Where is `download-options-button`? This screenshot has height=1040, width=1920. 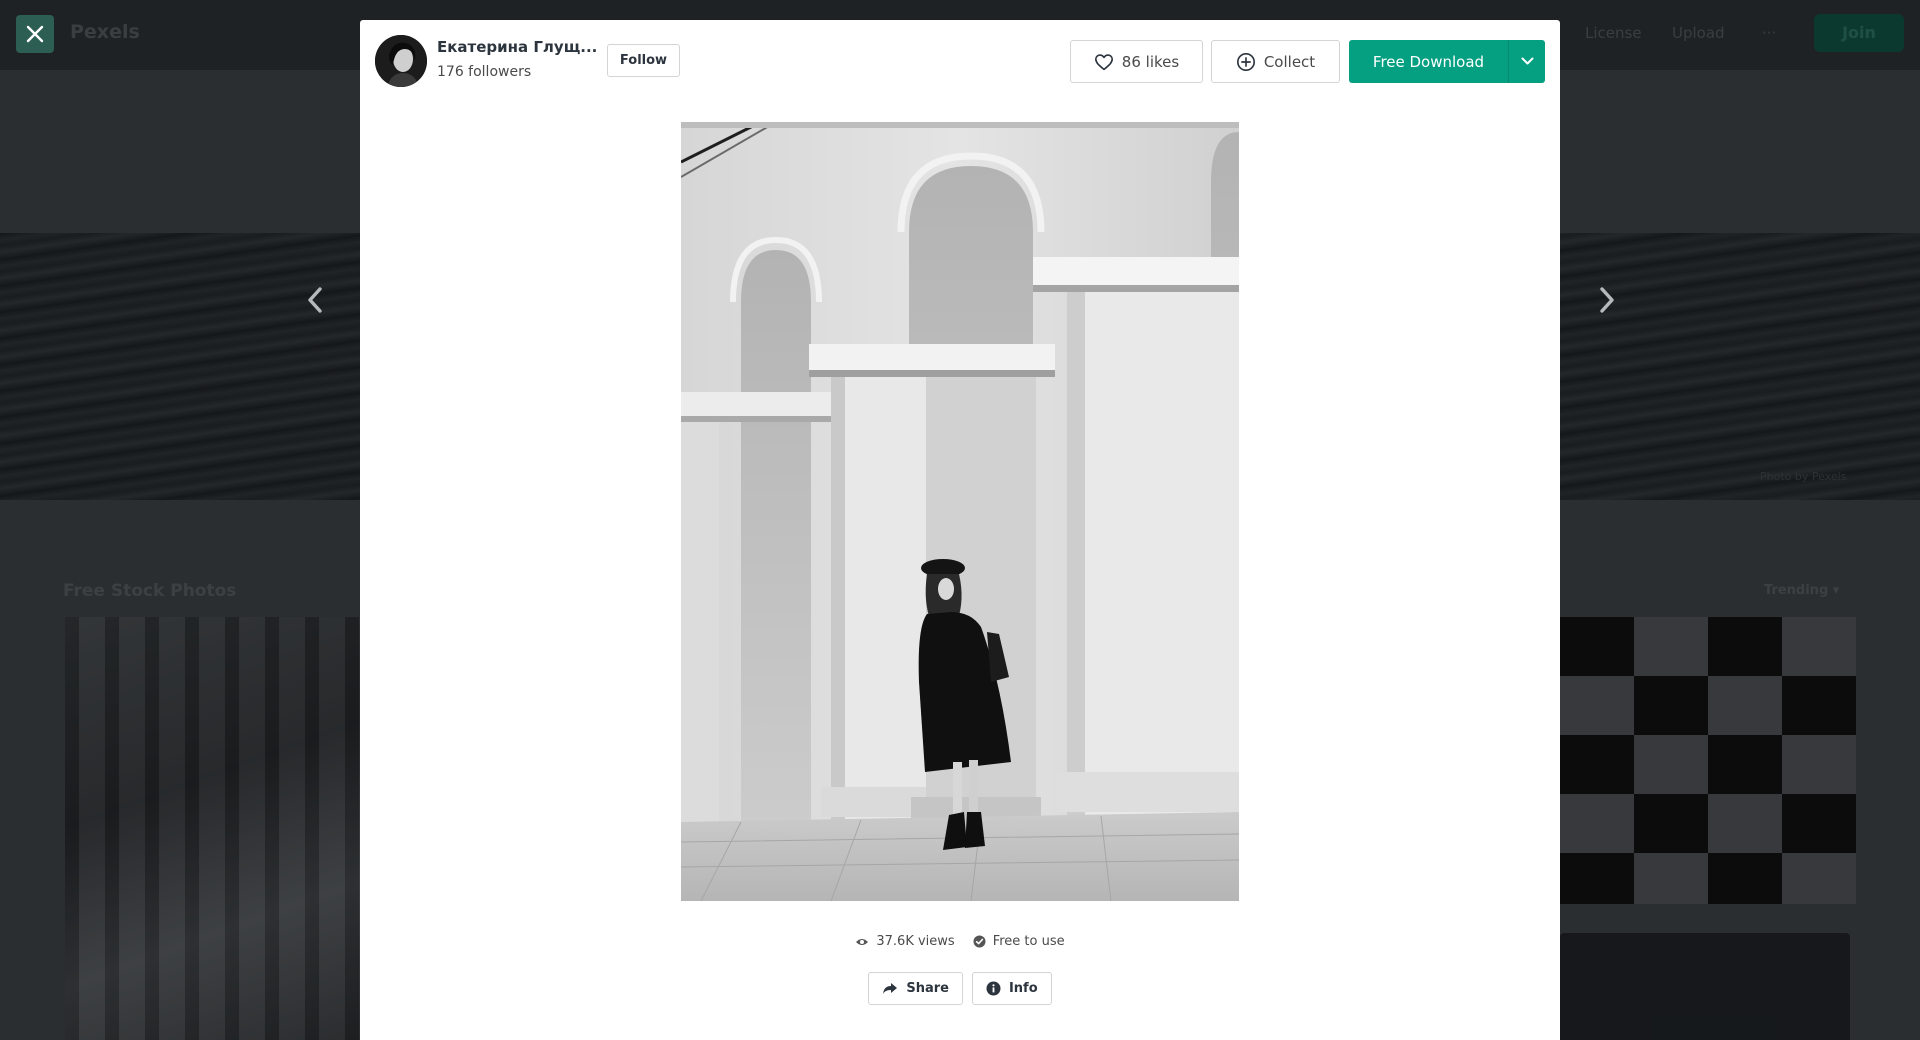 download-options-button is located at coordinates (1526, 61).